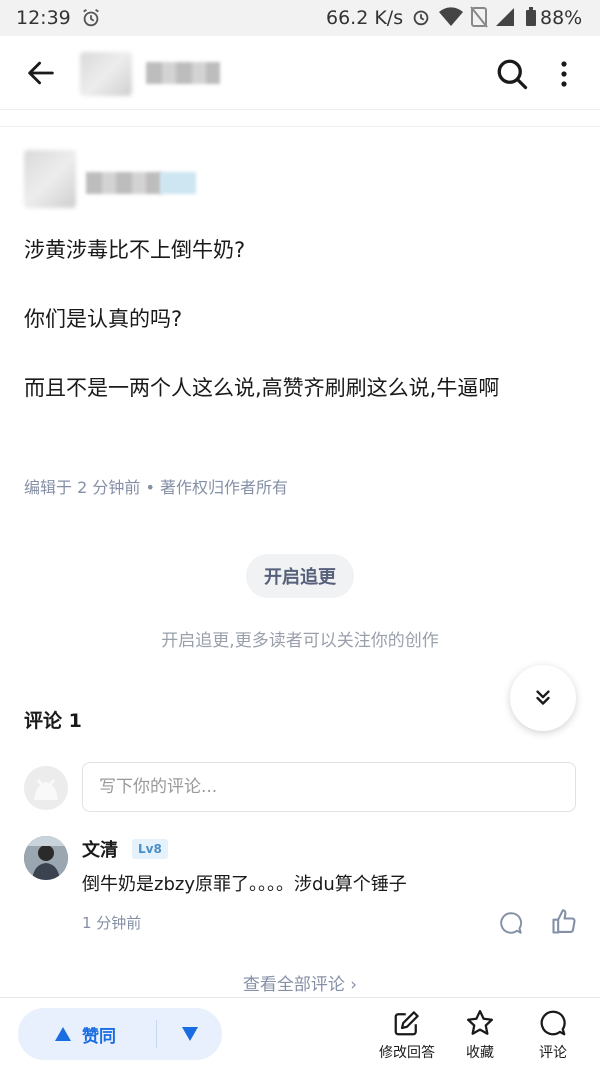  Describe the element at coordinates (406, 1023) in the screenshot. I see `edit-icon` at that location.